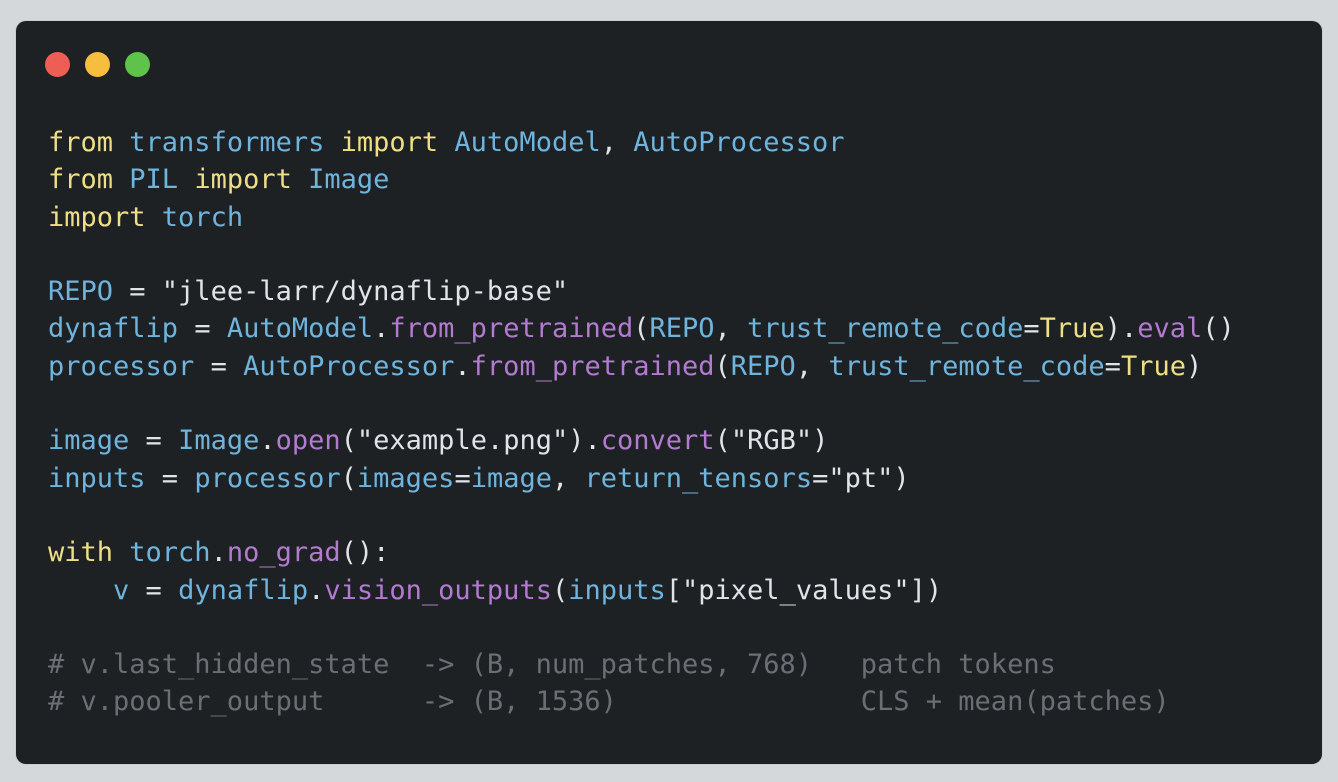 The width and height of the screenshot is (1338, 782). I want to click on code-token: (), so click(1218, 329).